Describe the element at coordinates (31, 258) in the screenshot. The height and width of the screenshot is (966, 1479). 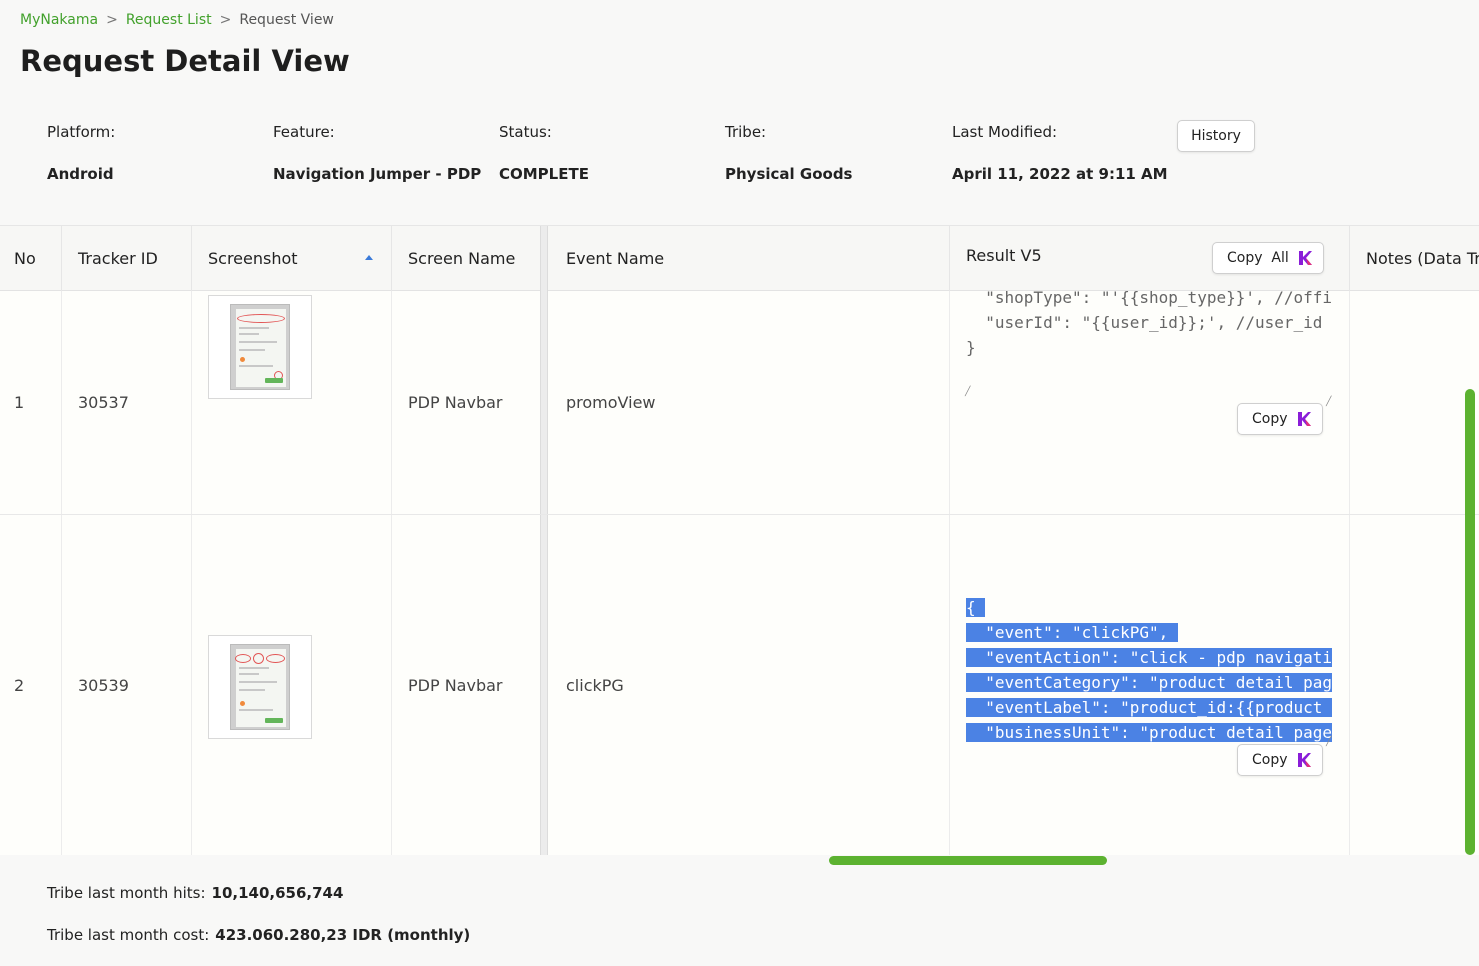
I see `header-no: No` at that location.